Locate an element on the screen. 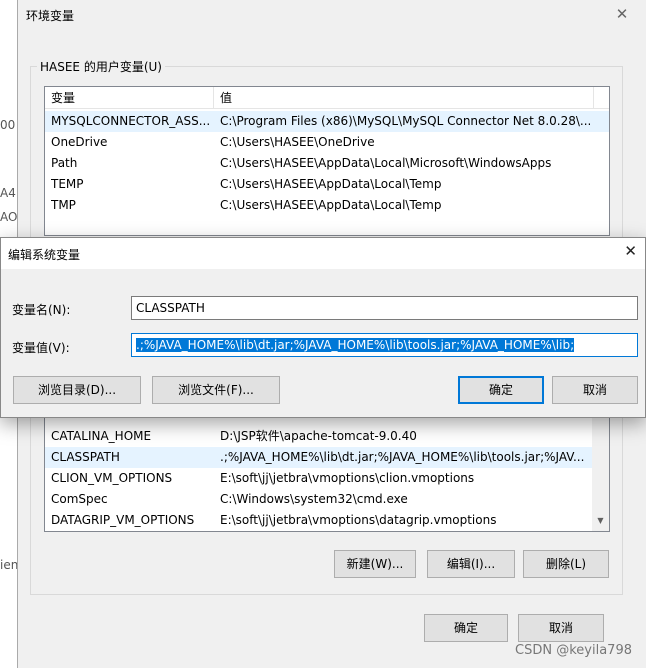 This screenshot has width=646, height=668. cancel-button: 取消 is located at coordinates (561, 628).